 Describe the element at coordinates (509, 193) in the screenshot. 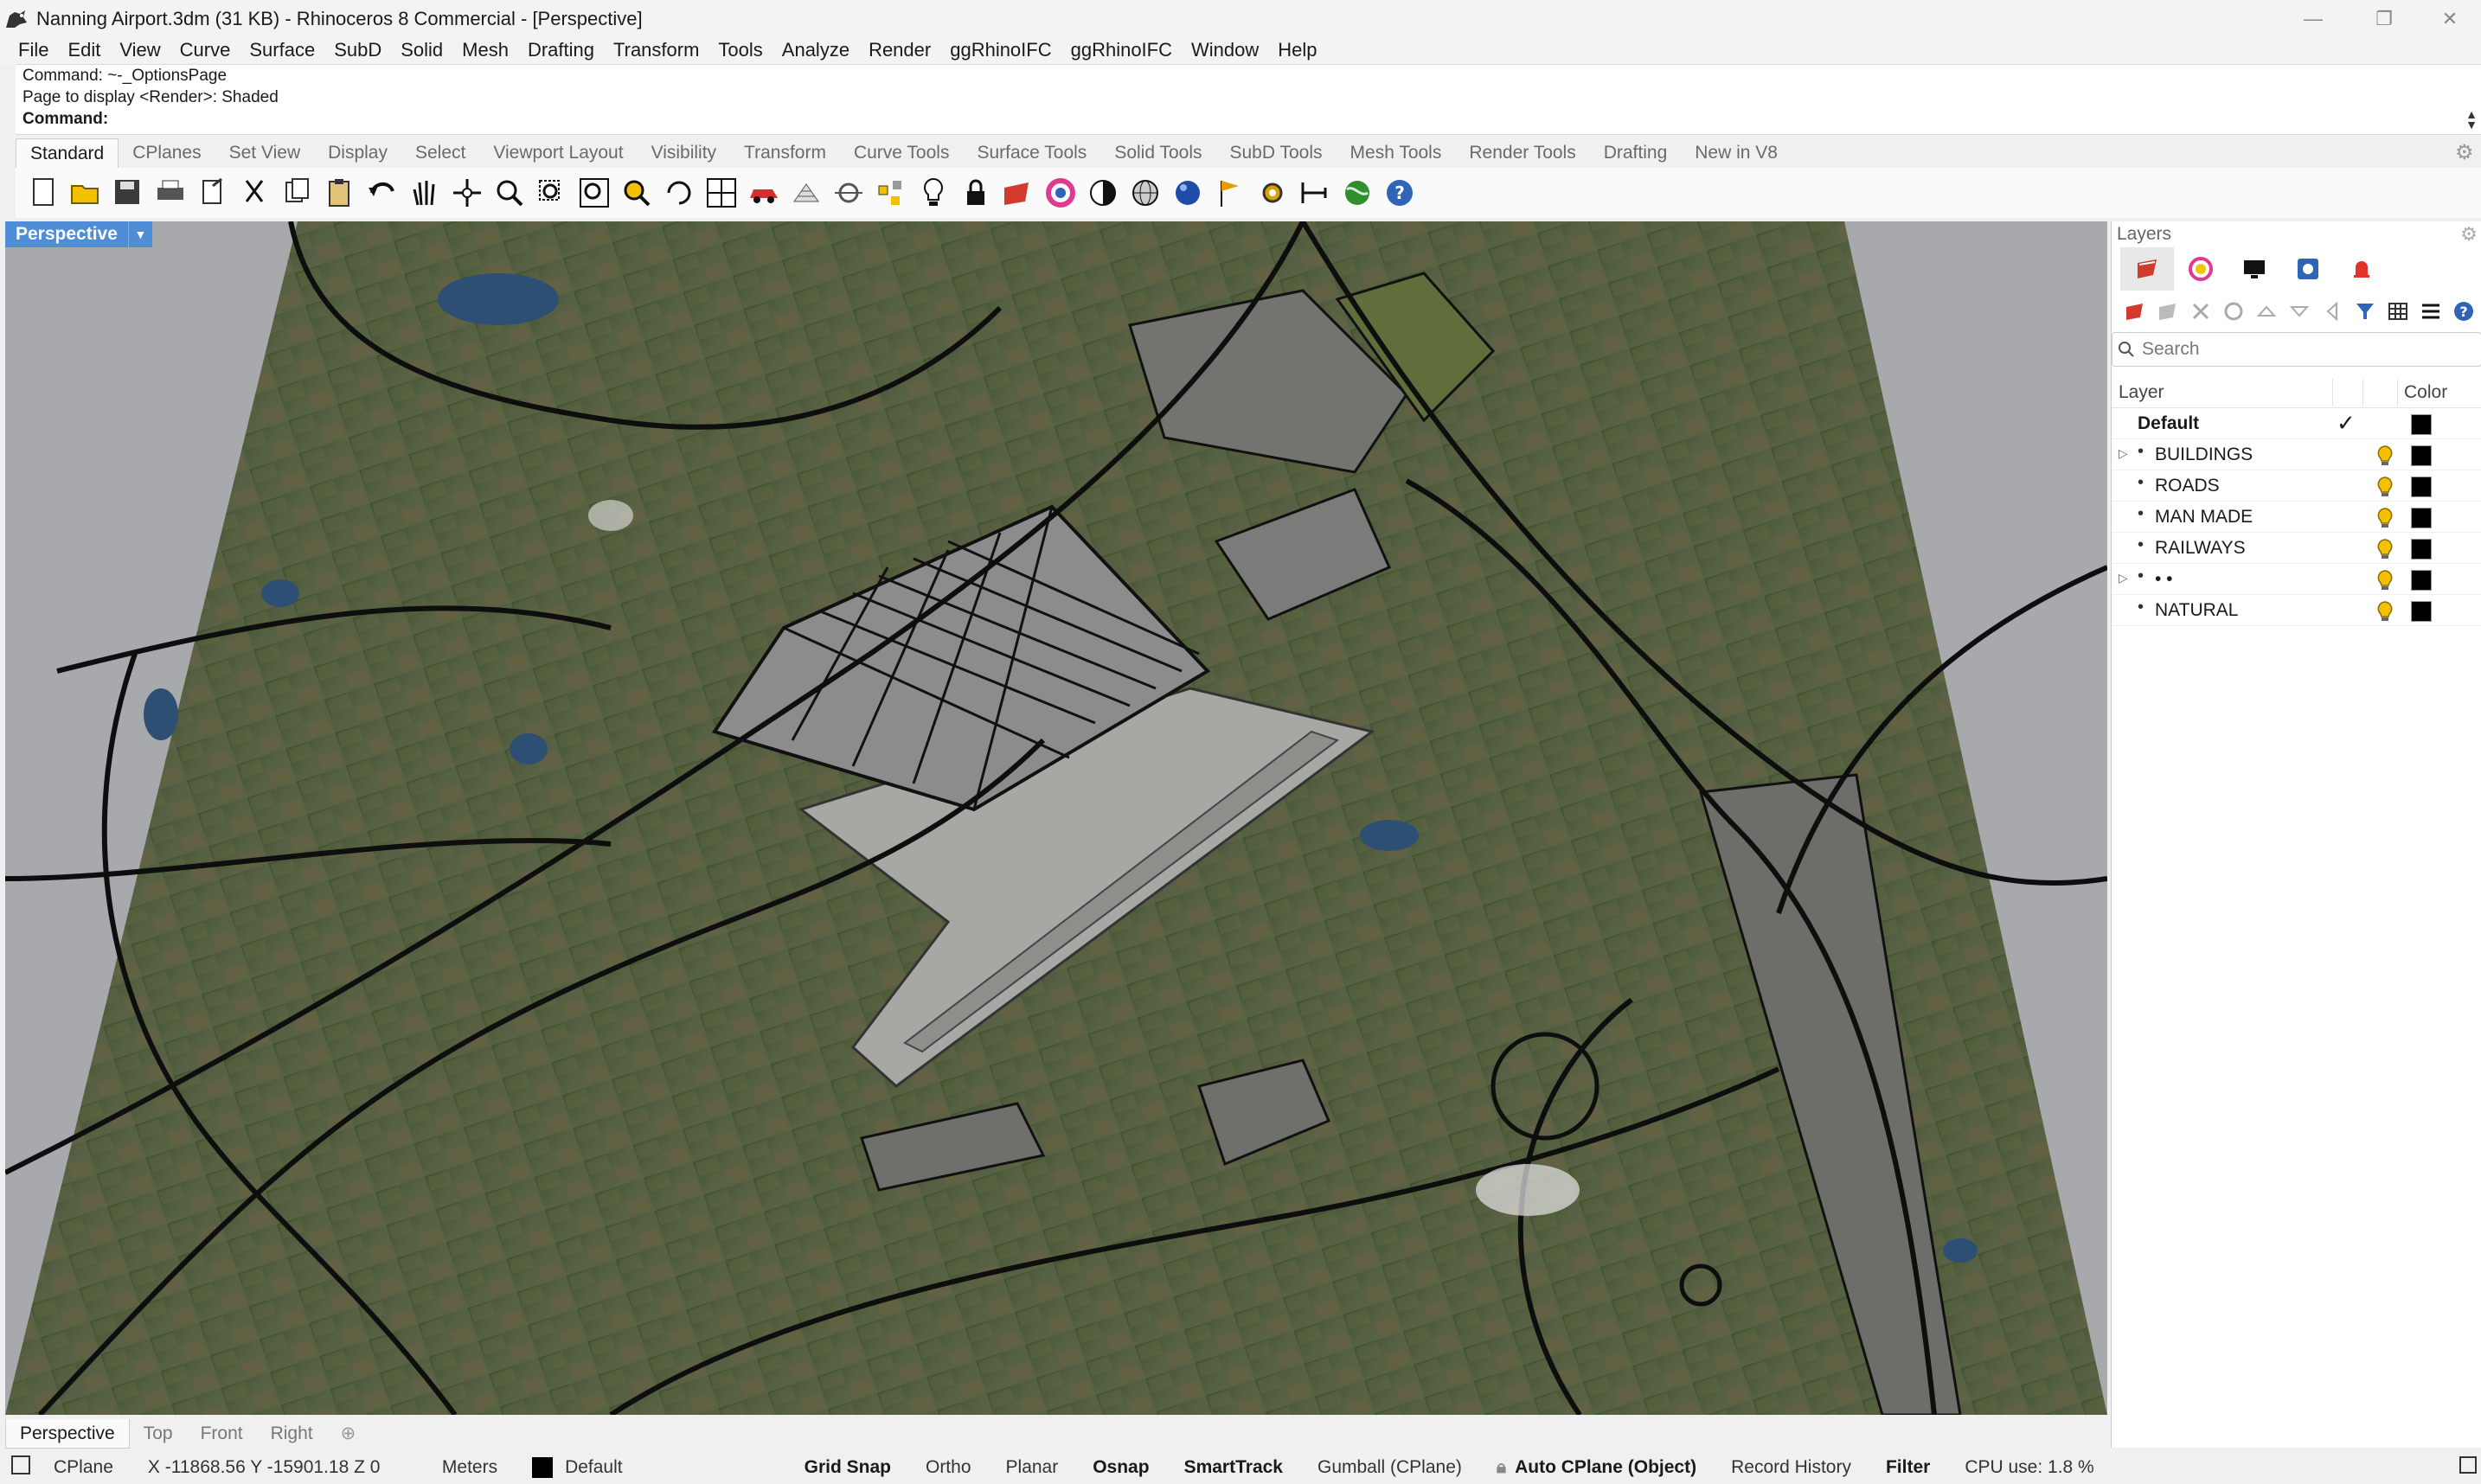

I see `zoom-icon` at that location.